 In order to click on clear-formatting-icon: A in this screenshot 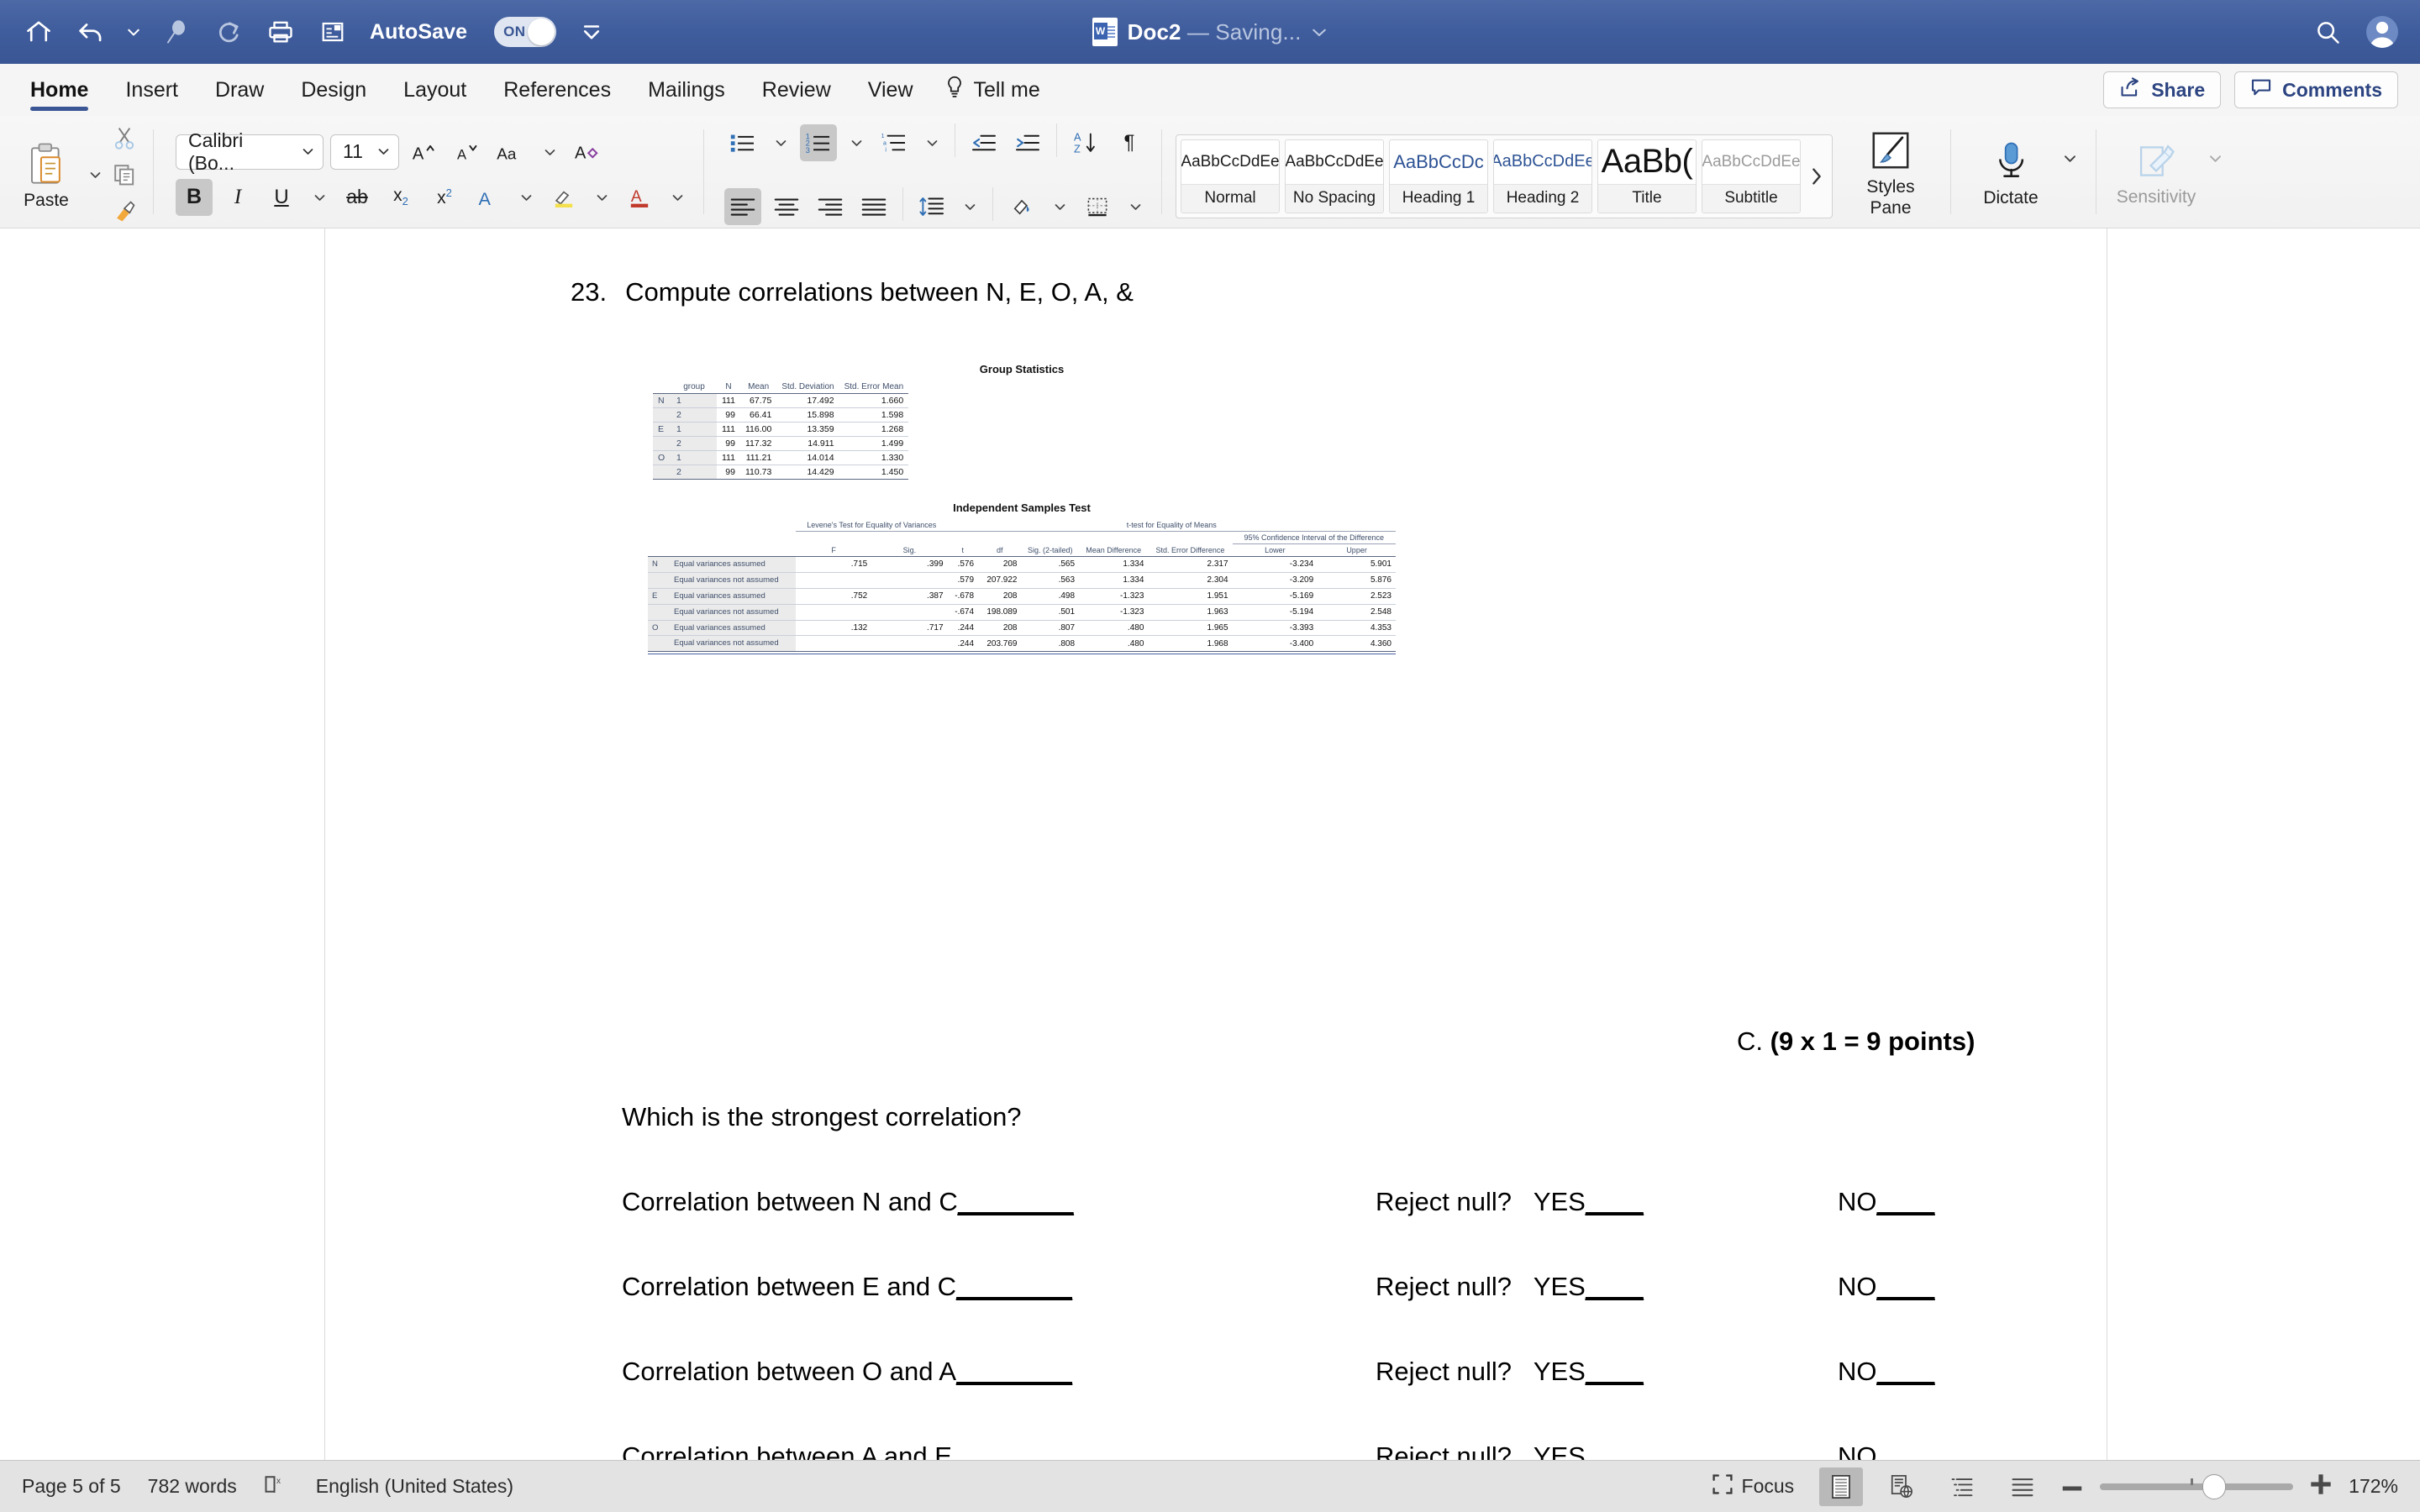, I will do `click(587, 152)`.